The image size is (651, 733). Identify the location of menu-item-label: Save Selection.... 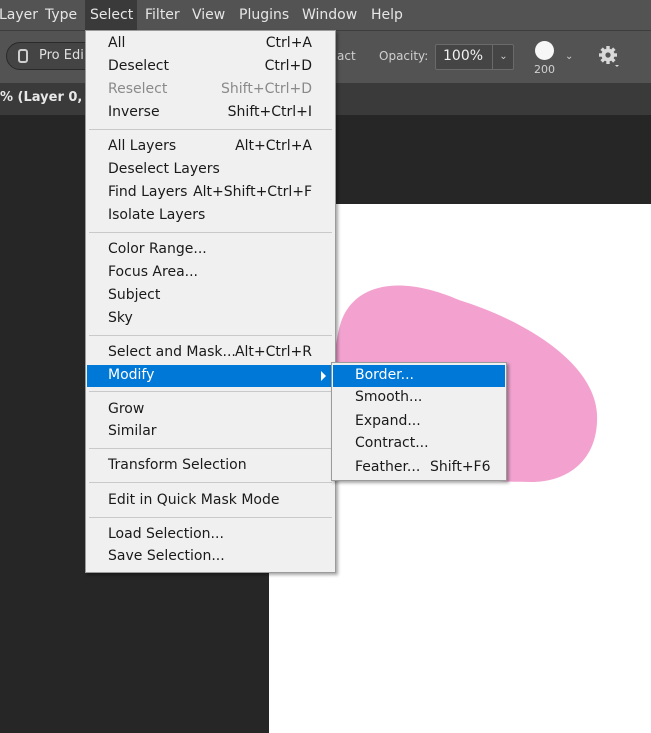
(166, 556).